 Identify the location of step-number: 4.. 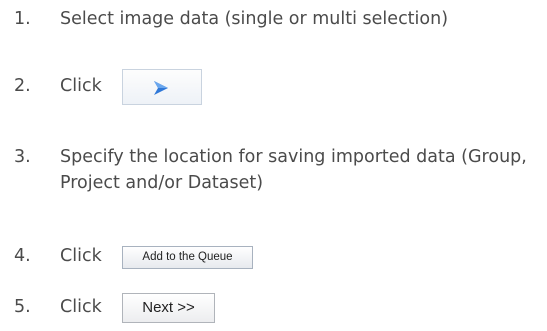
(22, 256).